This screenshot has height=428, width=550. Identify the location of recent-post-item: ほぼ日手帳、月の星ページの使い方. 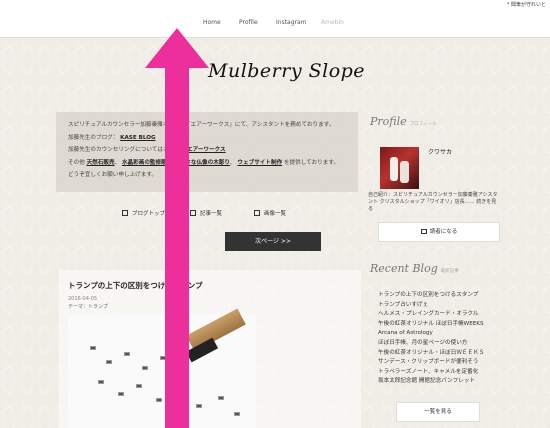
(443, 344).